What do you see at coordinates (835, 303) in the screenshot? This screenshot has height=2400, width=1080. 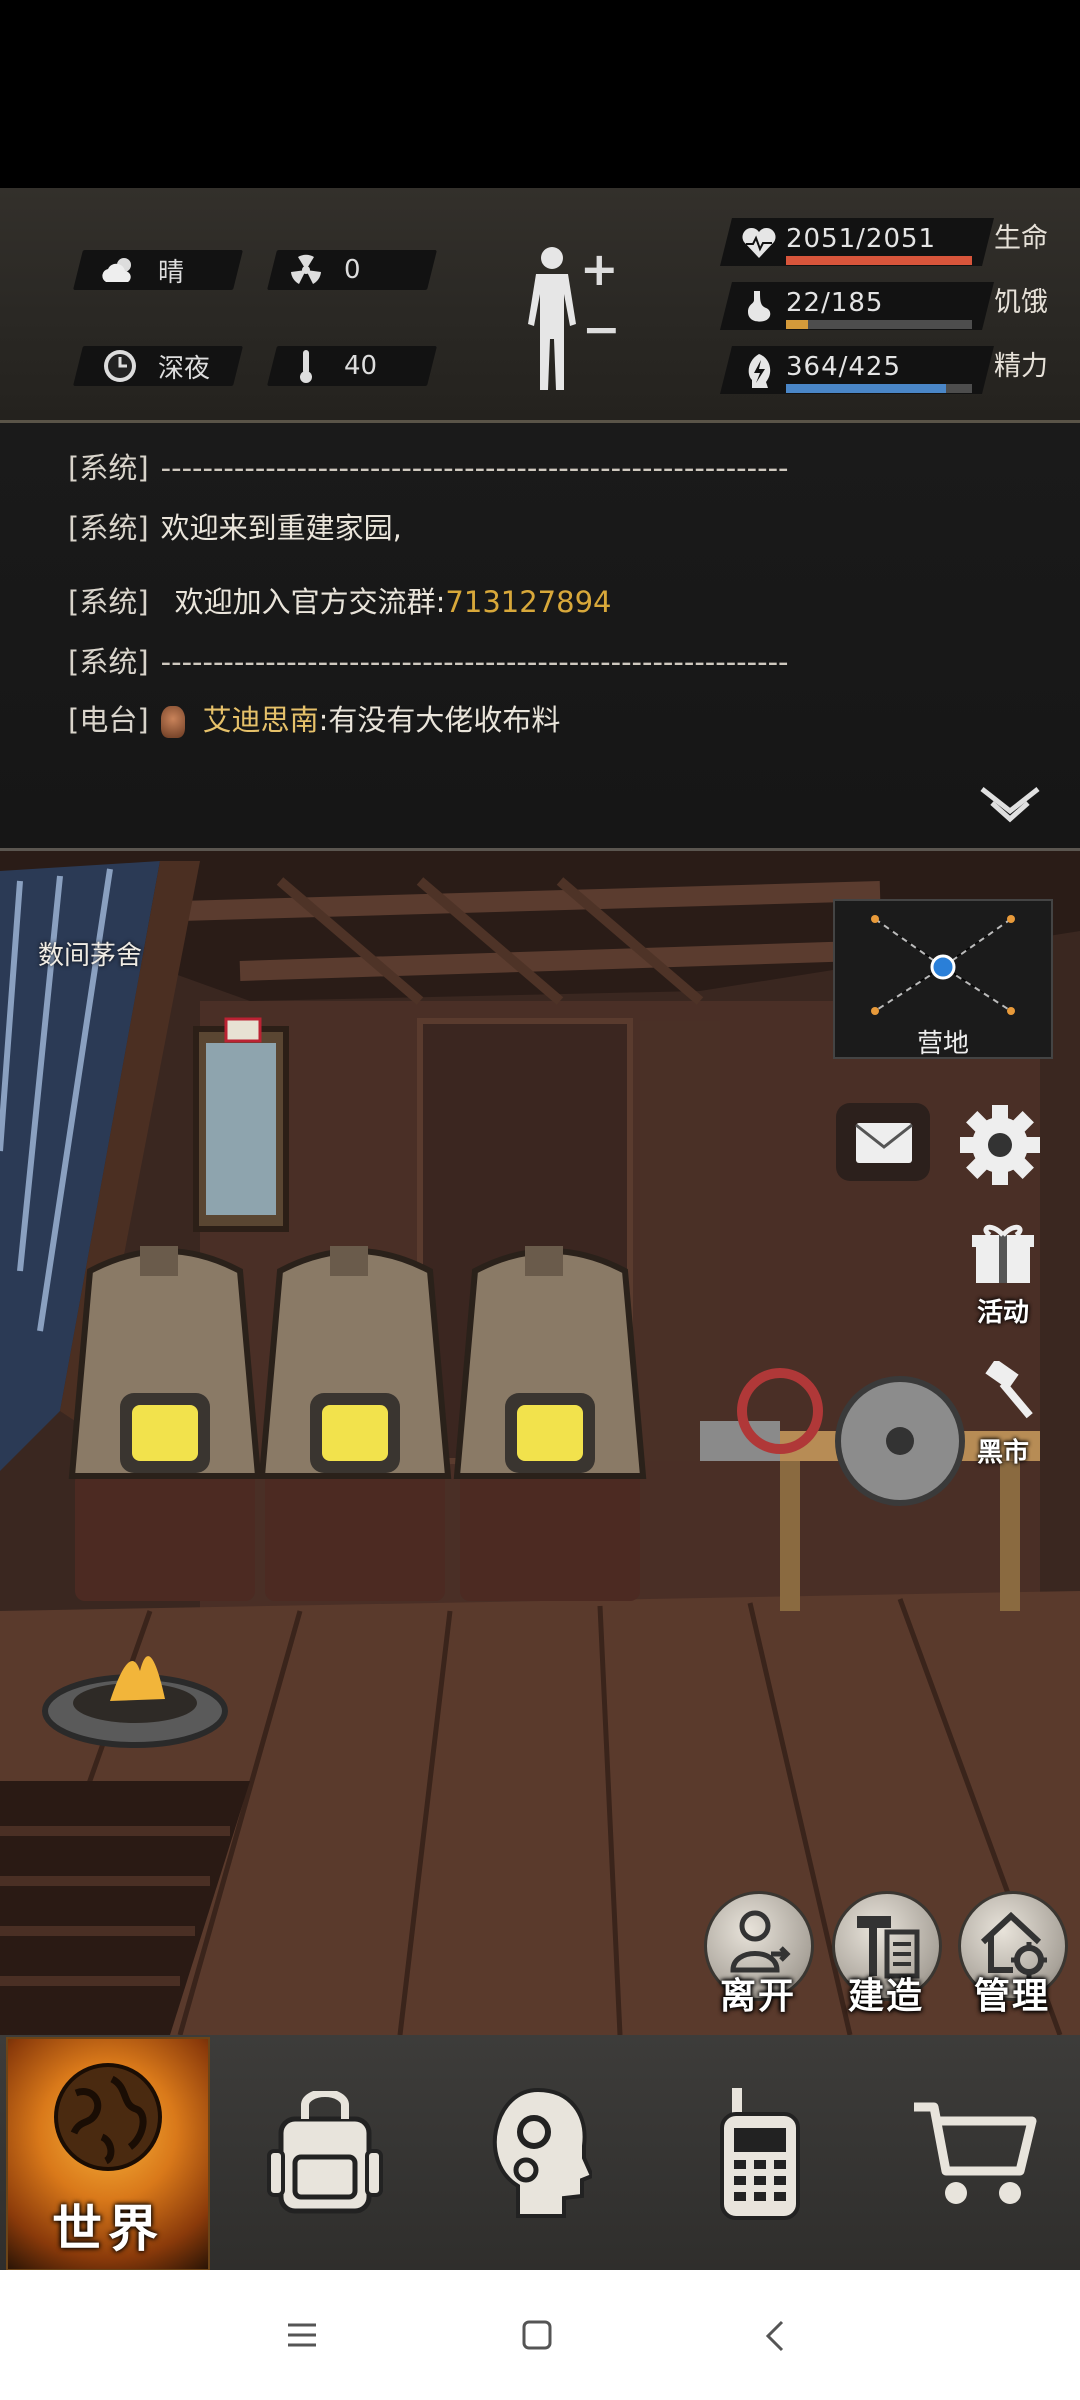 I see `hunger-value: 22/185` at bounding box center [835, 303].